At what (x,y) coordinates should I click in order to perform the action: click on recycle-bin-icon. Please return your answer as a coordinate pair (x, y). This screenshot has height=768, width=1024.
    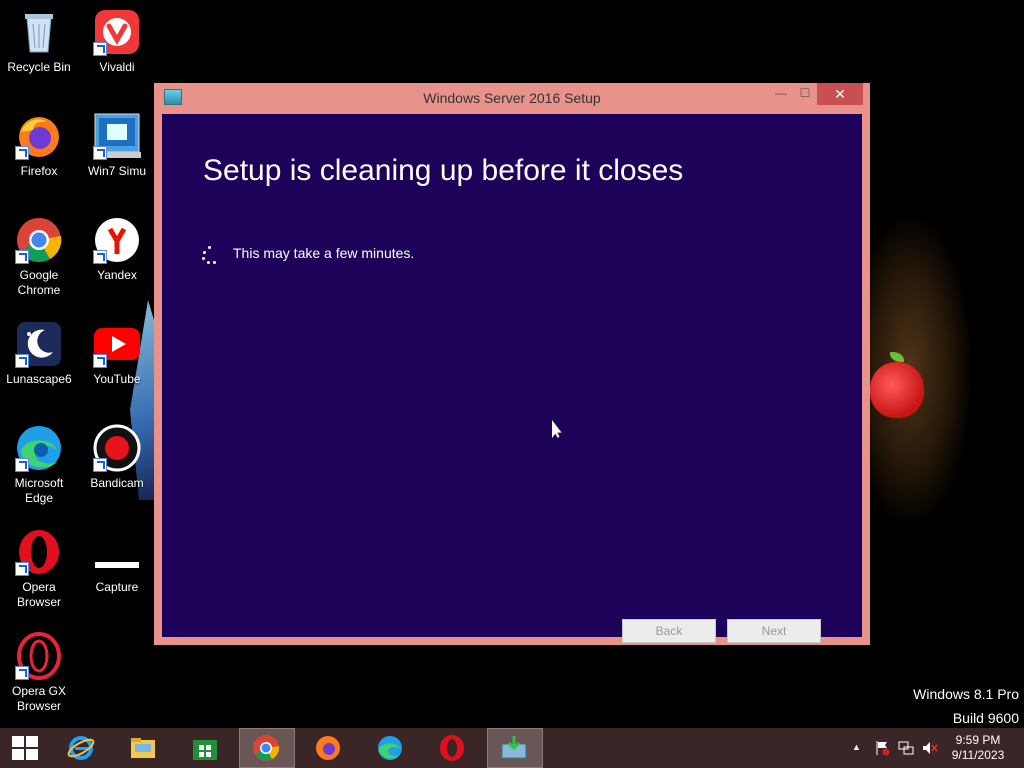
    Looking at the image, I should click on (39, 32).